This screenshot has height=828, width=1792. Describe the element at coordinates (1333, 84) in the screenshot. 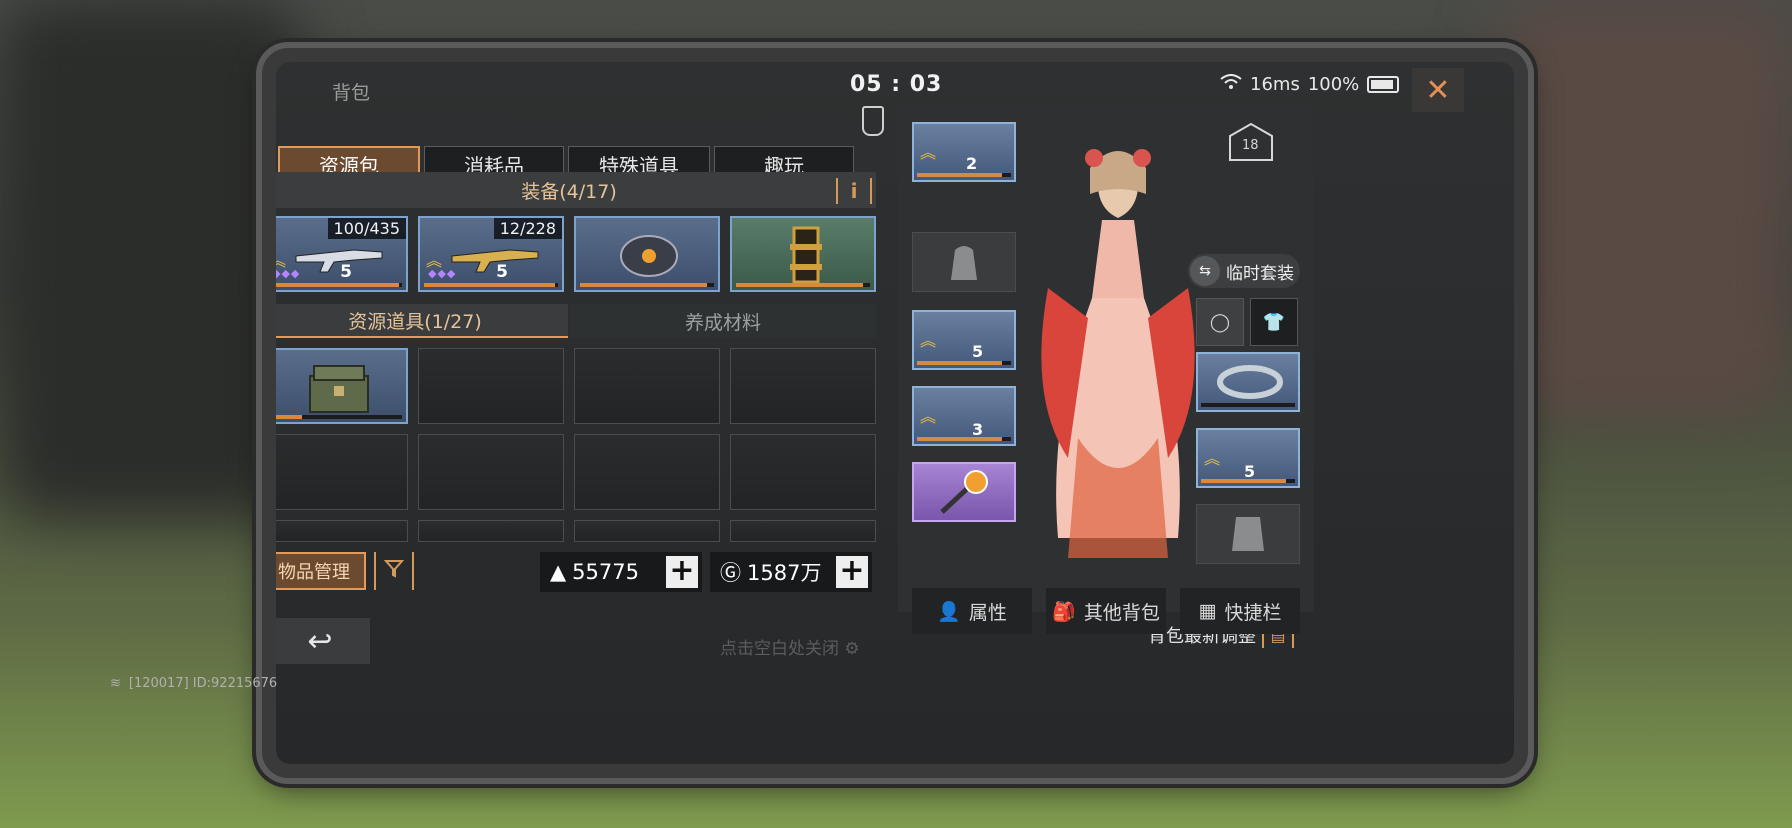

I see `battery-text: 100%` at that location.